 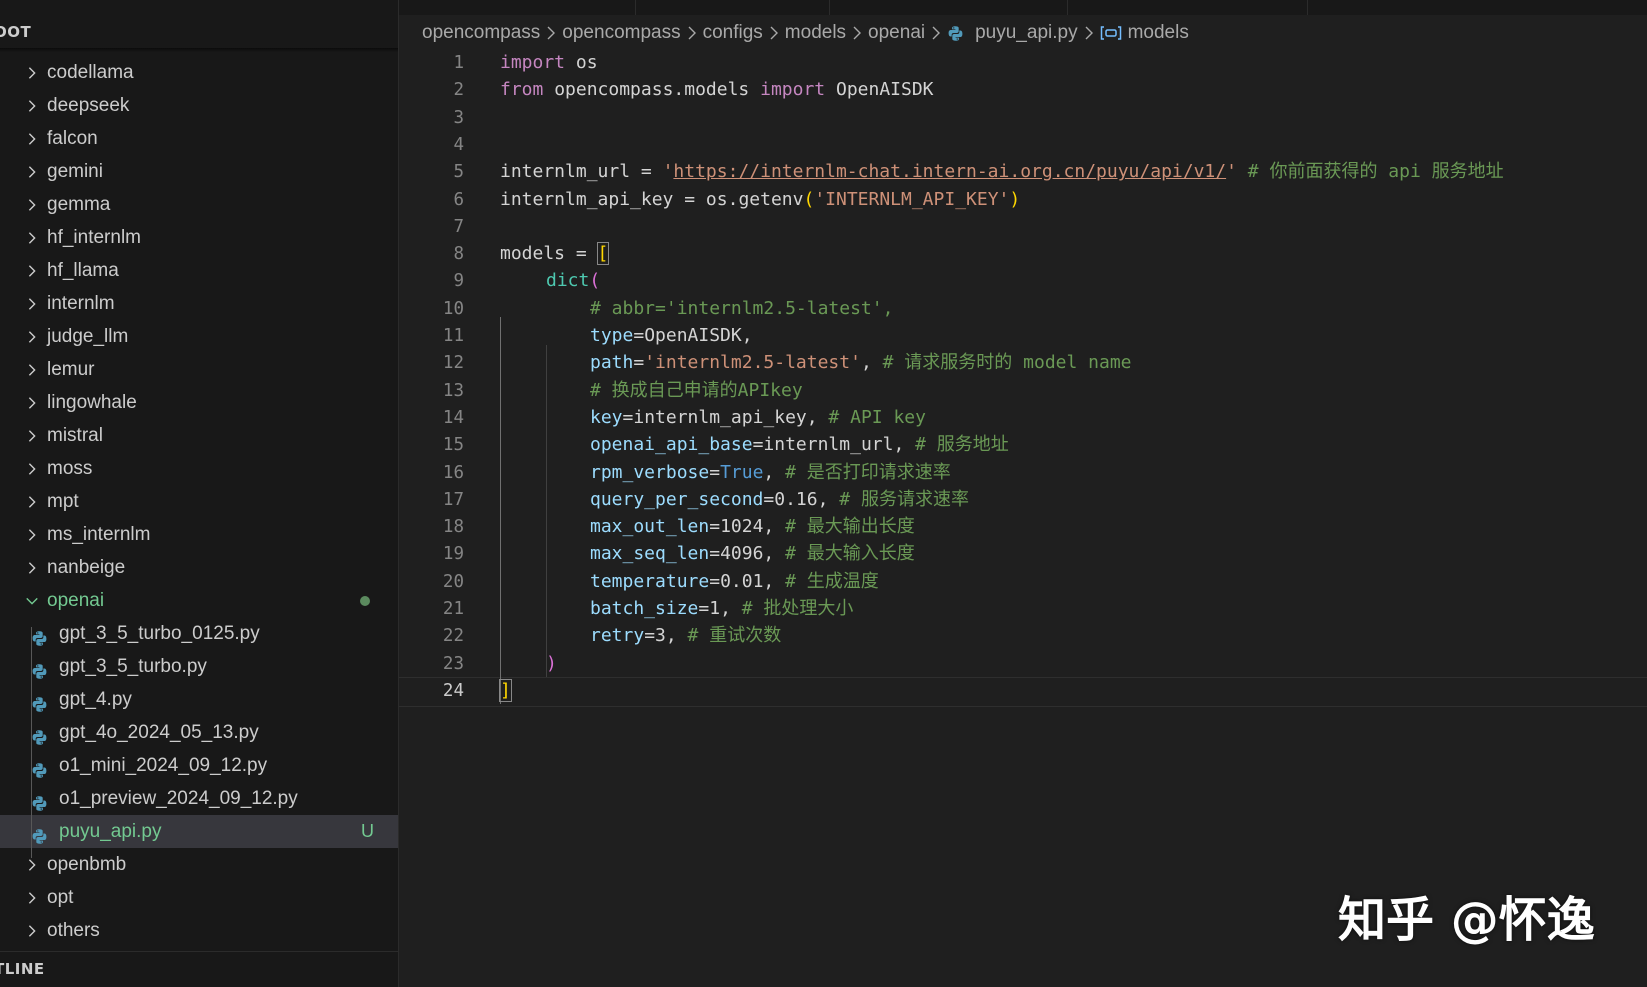 What do you see at coordinates (458, 63) in the screenshot?
I see `line-number: 1` at bounding box center [458, 63].